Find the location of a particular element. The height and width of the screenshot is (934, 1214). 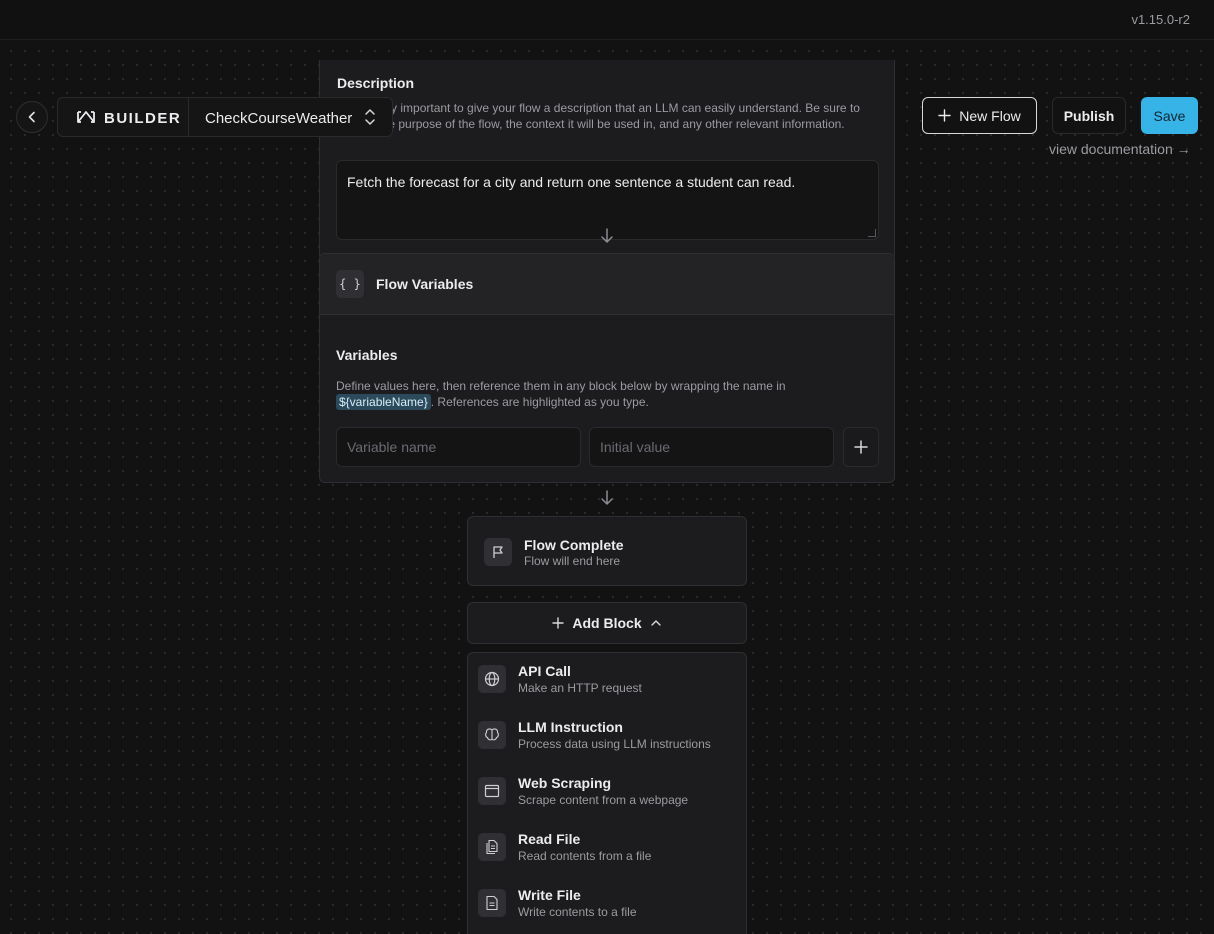

menu-item-write-file: Write File Write contents to a file is located at coordinates (607, 906).